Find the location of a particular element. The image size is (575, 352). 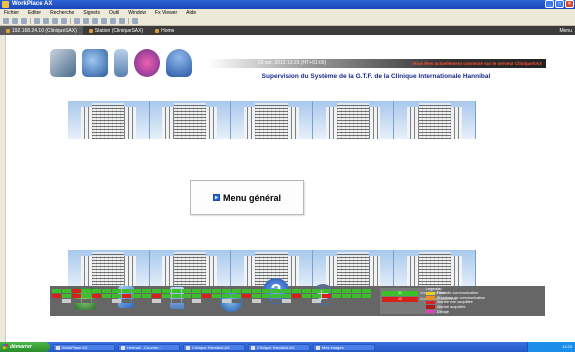

menu-fichier: Fichier is located at coordinates (11, 13).